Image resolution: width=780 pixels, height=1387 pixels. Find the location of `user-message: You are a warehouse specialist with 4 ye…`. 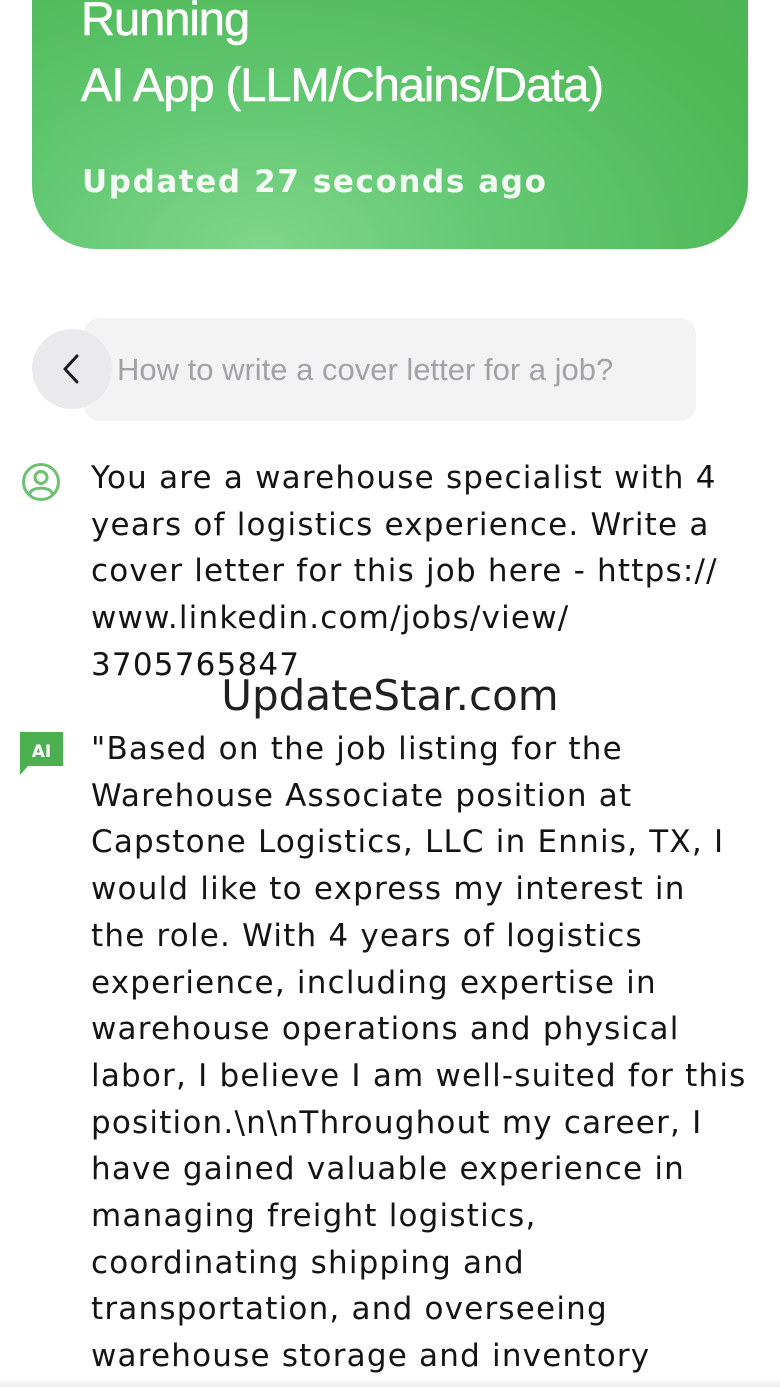

user-message: You are a warehouse specialist with 4 ye… is located at coordinates (404, 571).